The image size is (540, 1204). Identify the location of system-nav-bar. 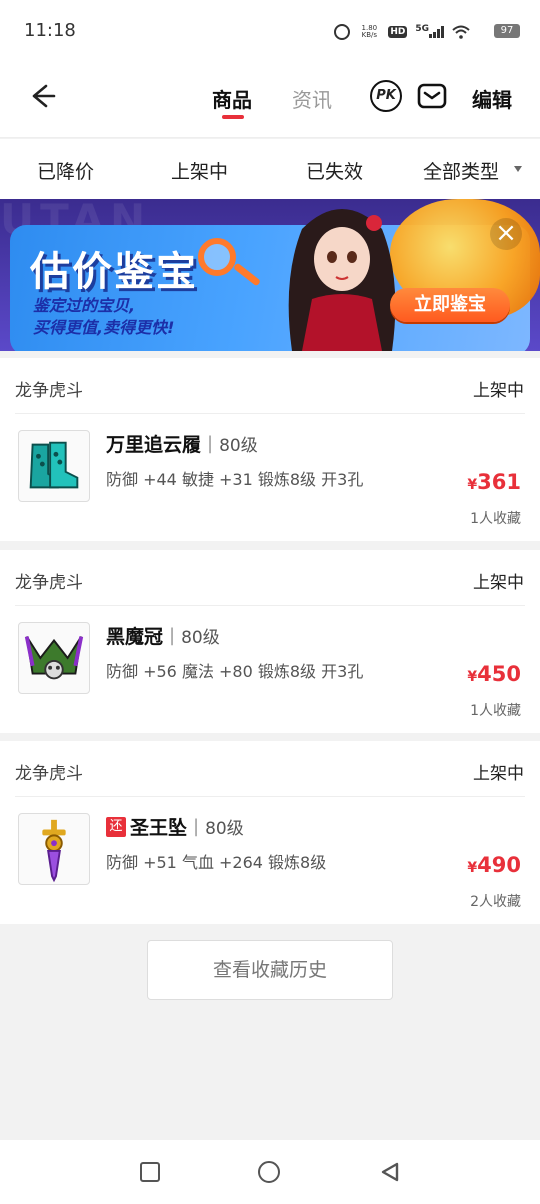
(270, 1172).